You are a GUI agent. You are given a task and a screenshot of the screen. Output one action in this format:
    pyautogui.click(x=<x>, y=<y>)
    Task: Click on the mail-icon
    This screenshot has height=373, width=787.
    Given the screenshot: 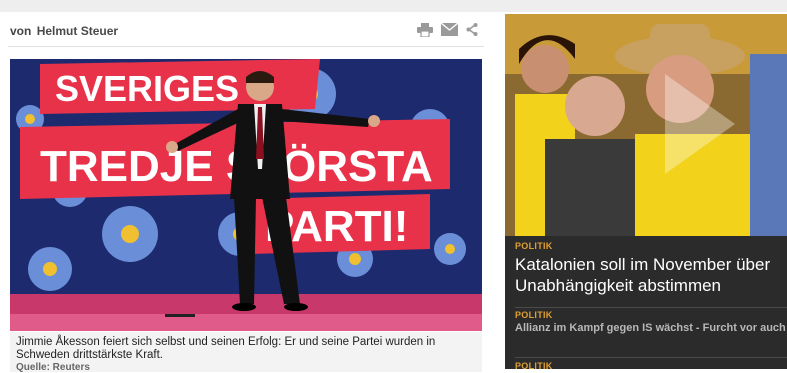 What is the action you would take?
    pyautogui.click(x=449, y=30)
    